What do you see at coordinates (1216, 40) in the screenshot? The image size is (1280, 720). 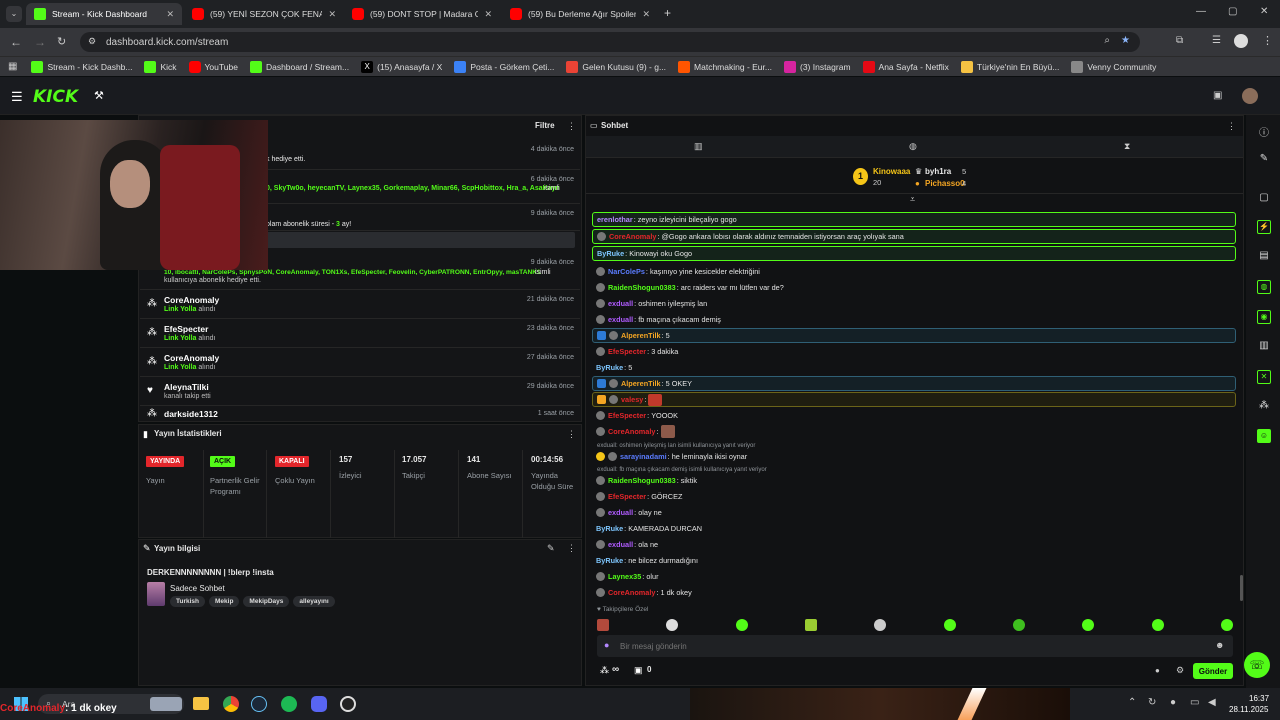 I see `reading-list-icon: ☰` at bounding box center [1216, 40].